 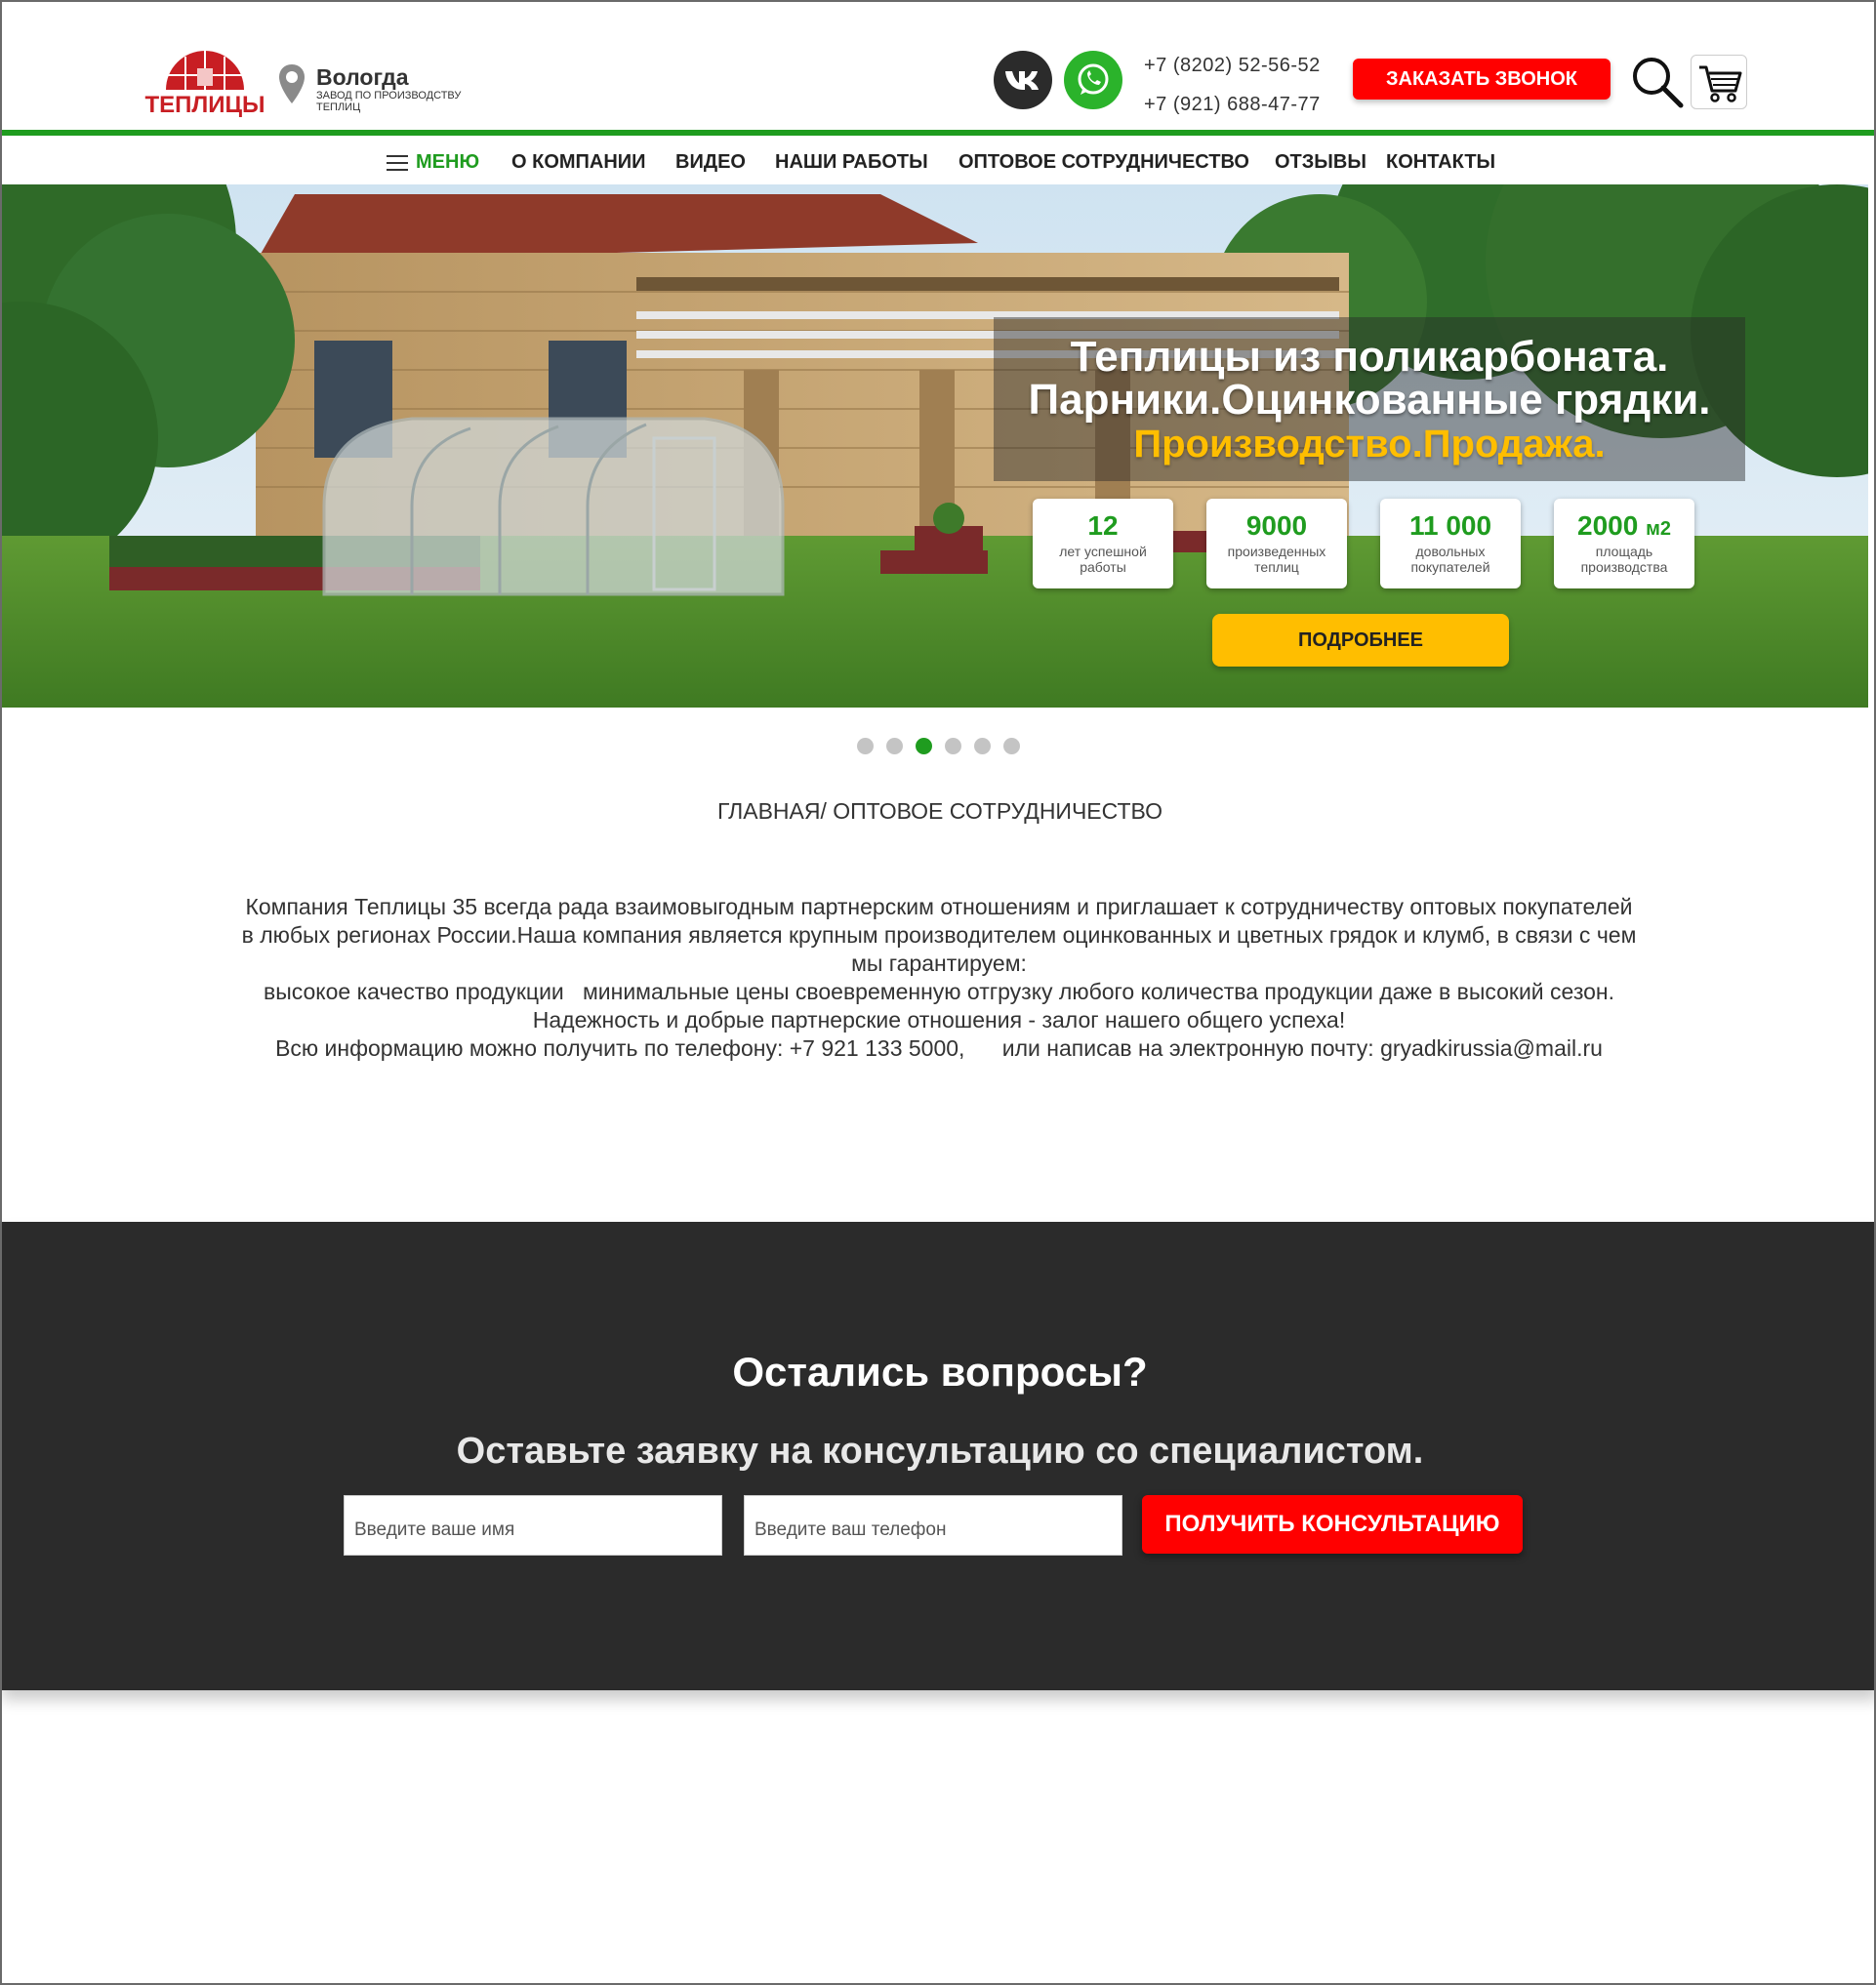 What do you see at coordinates (1450, 559) in the screenshot?
I see `stat-label: довольных покупателей` at bounding box center [1450, 559].